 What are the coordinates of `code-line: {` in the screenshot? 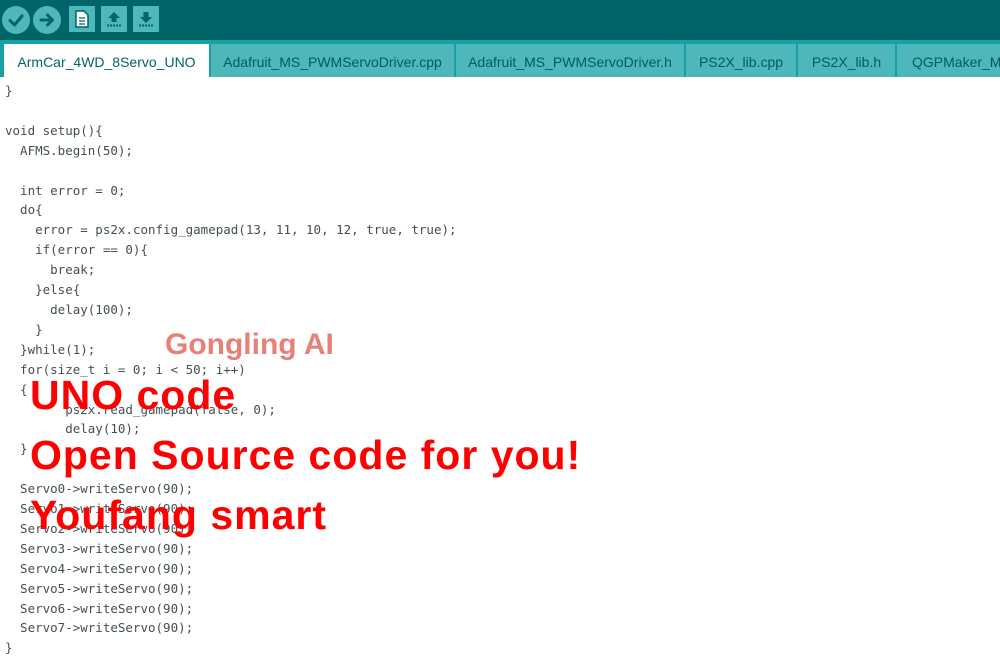 It's located at (16, 389).